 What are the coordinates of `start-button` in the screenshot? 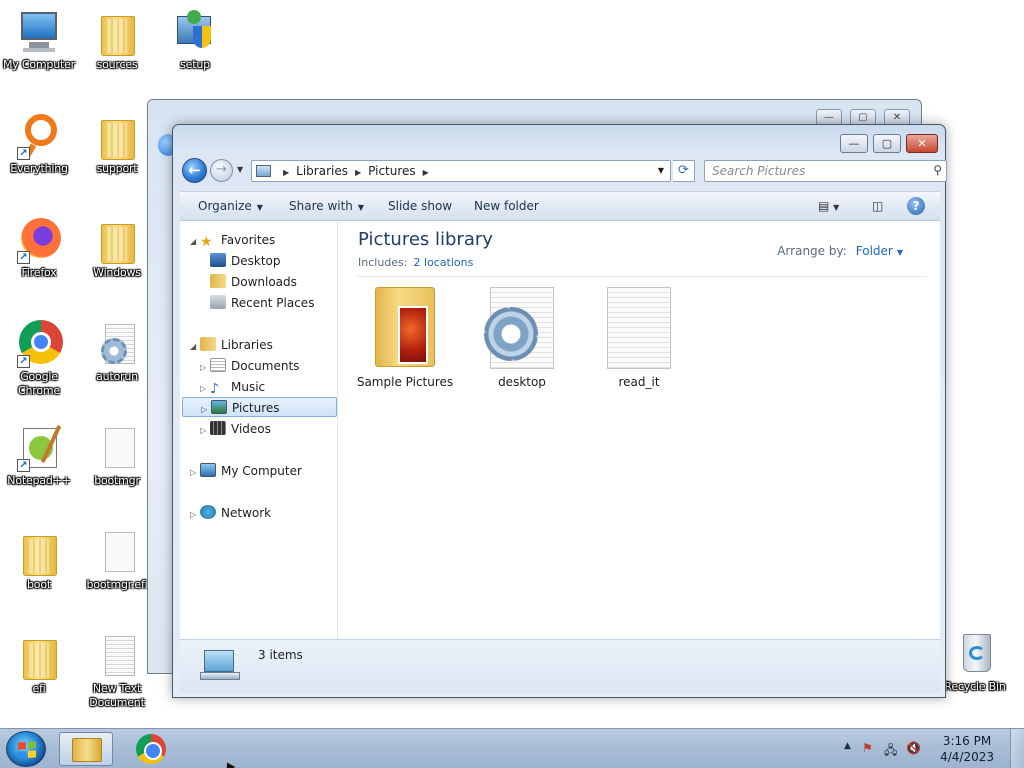 It's located at (26, 749).